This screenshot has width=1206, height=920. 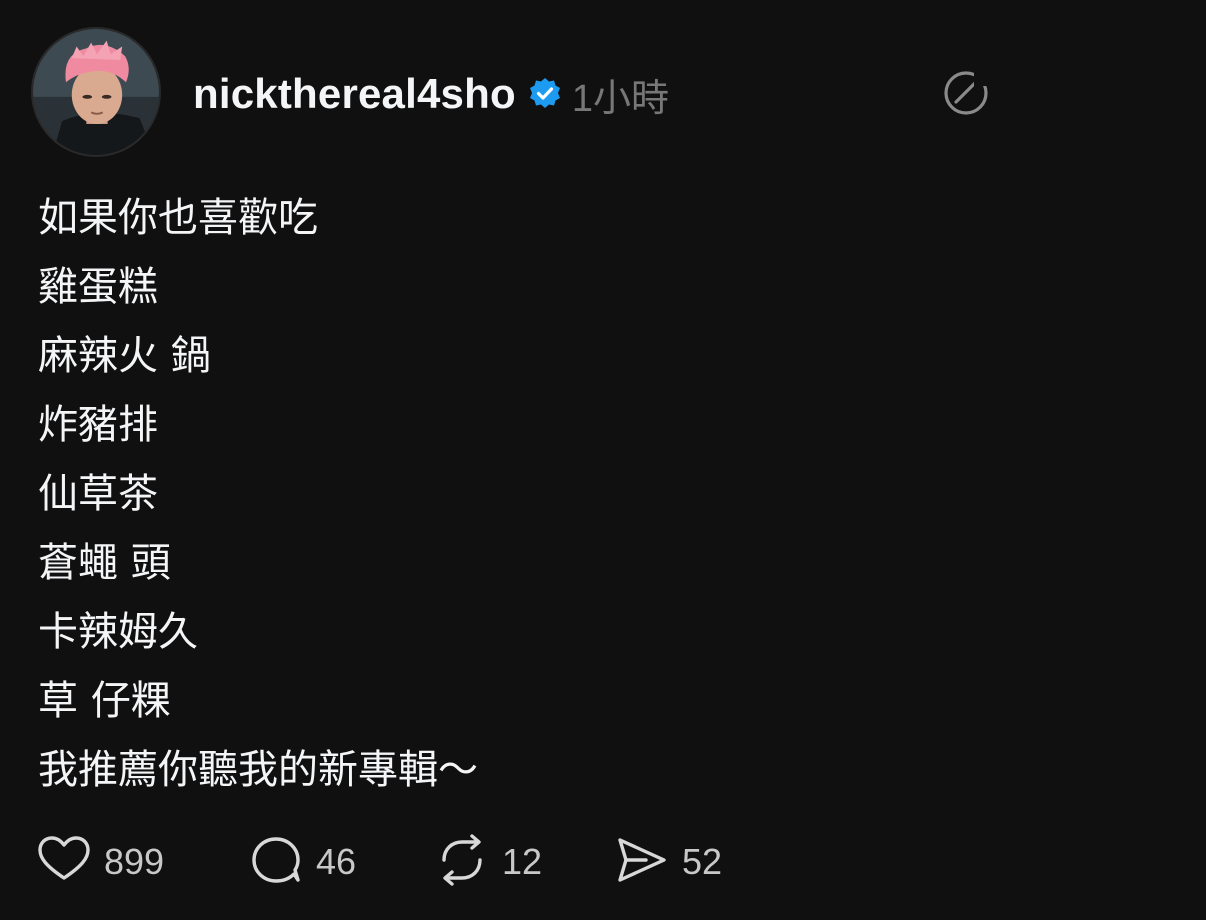 I want to click on post-line: 仙草茶, so click(x=98, y=494).